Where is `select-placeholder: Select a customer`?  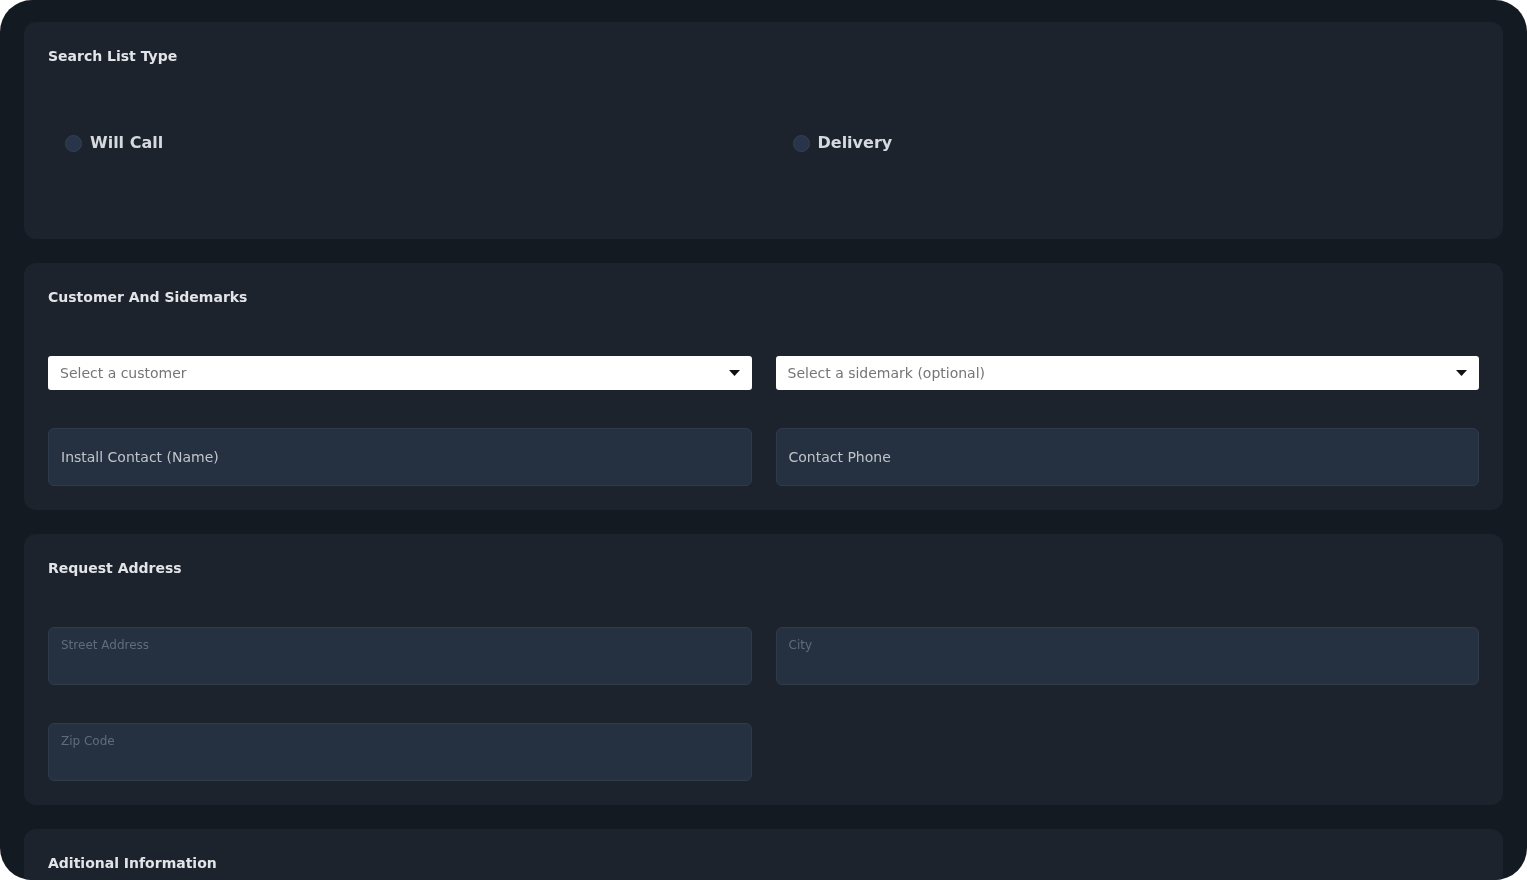 select-placeholder: Select a customer is located at coordinates (123, 373).